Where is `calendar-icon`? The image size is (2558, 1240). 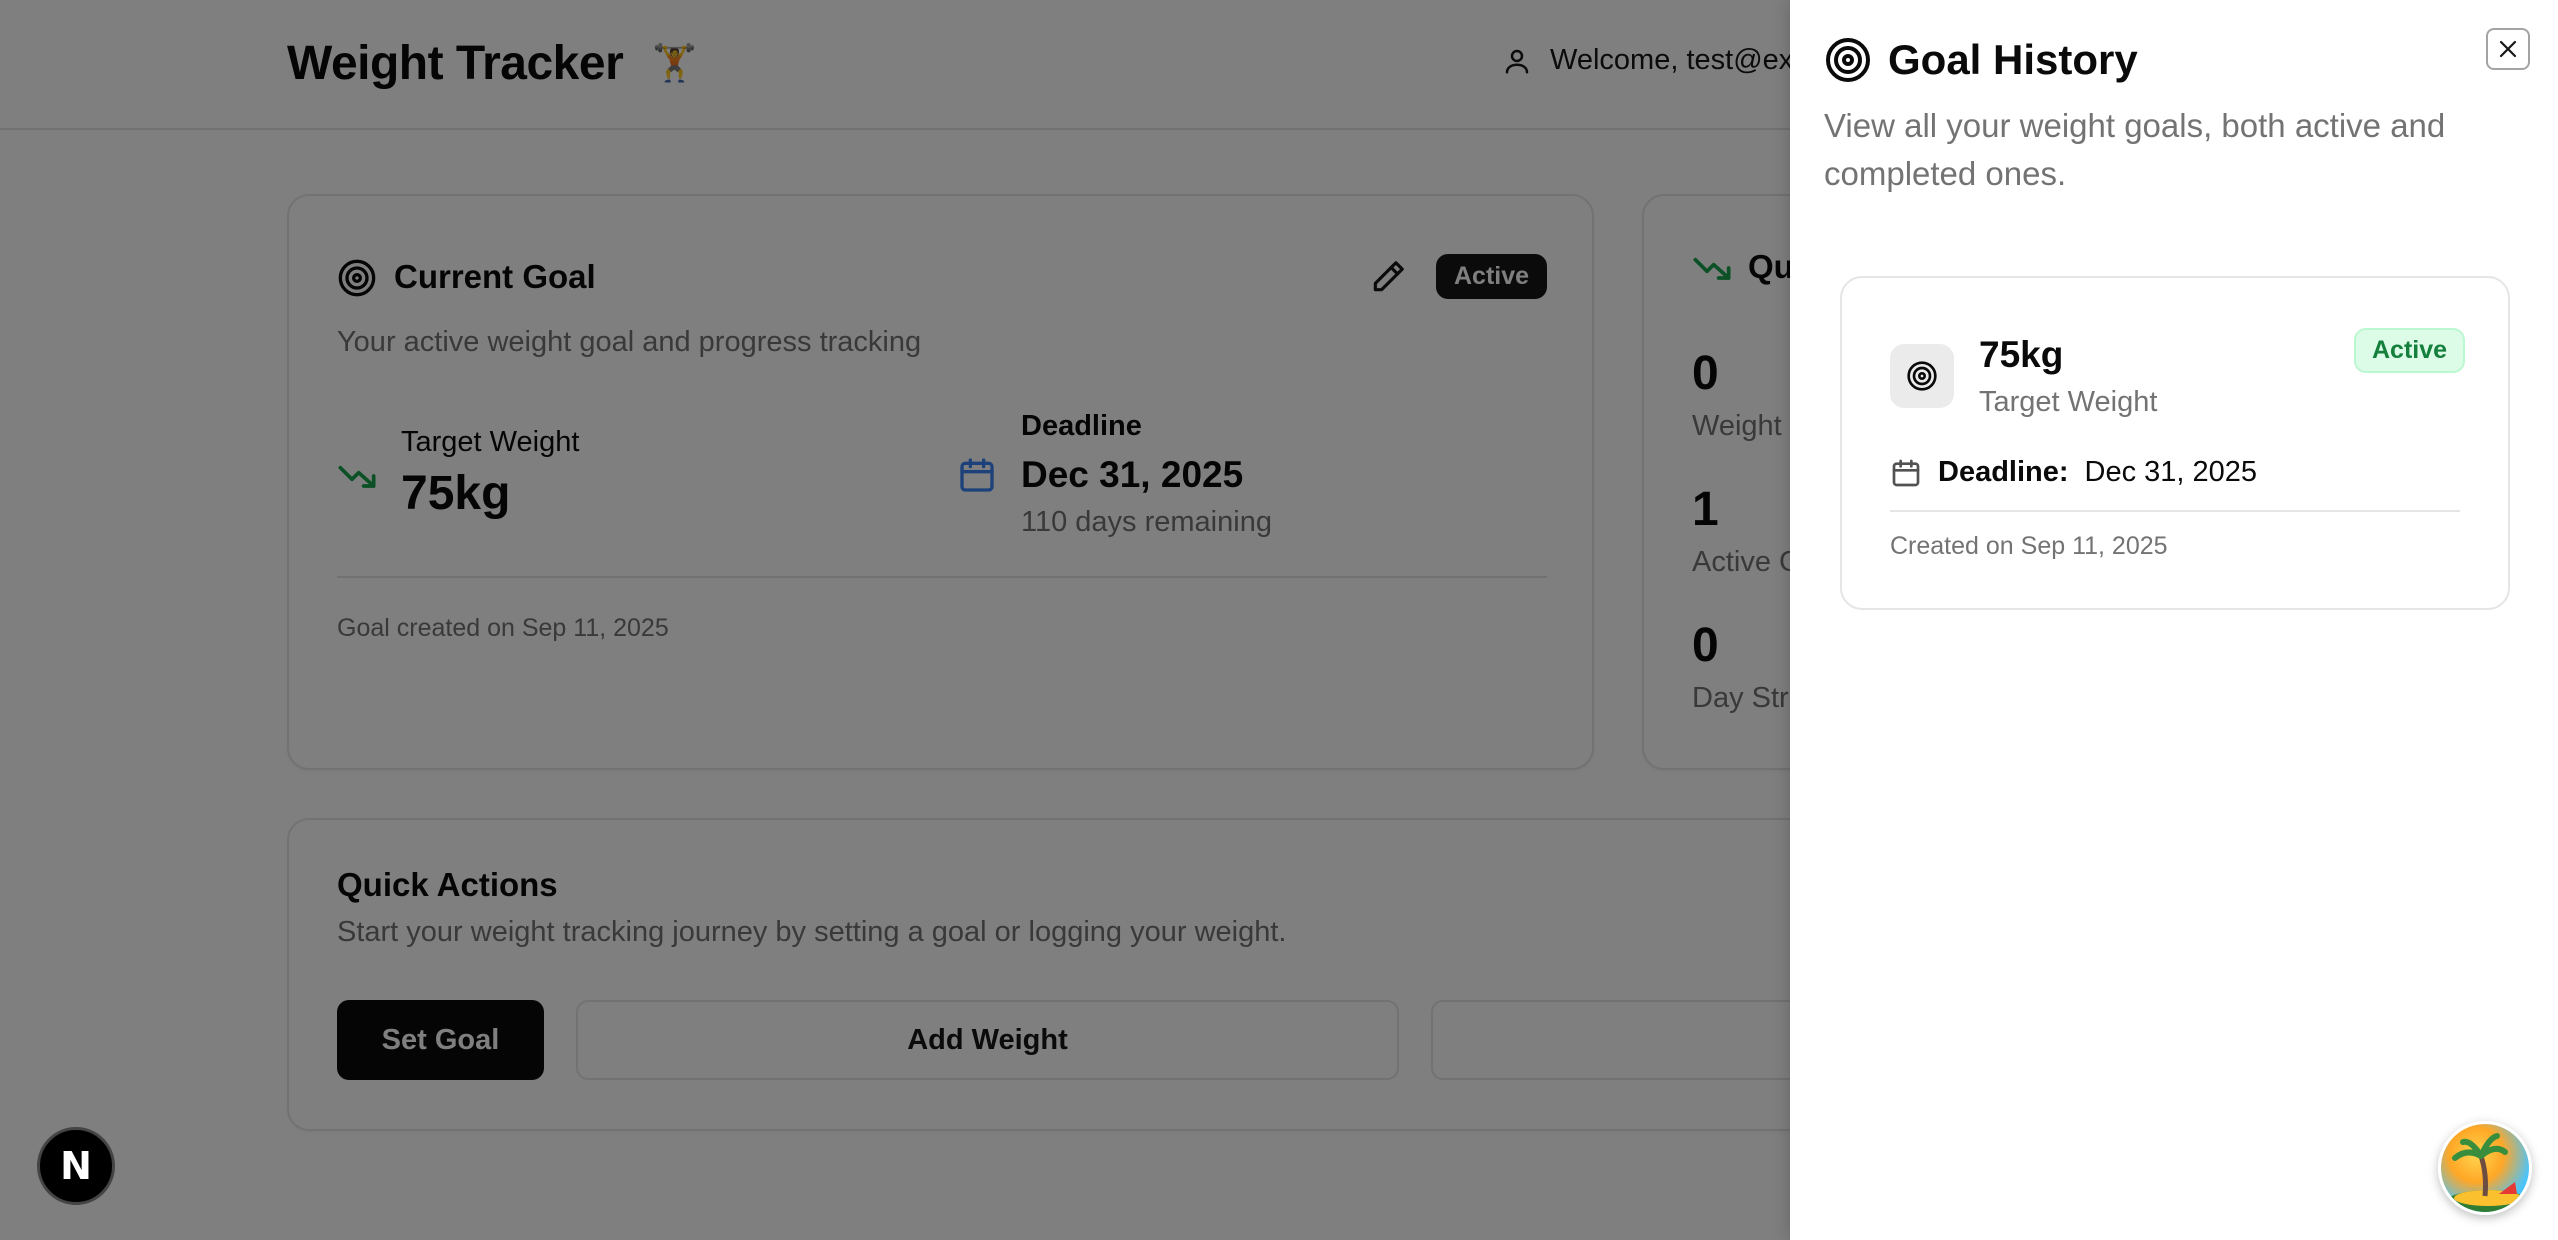 calendar-icon is located at coordinates (1906, 472).